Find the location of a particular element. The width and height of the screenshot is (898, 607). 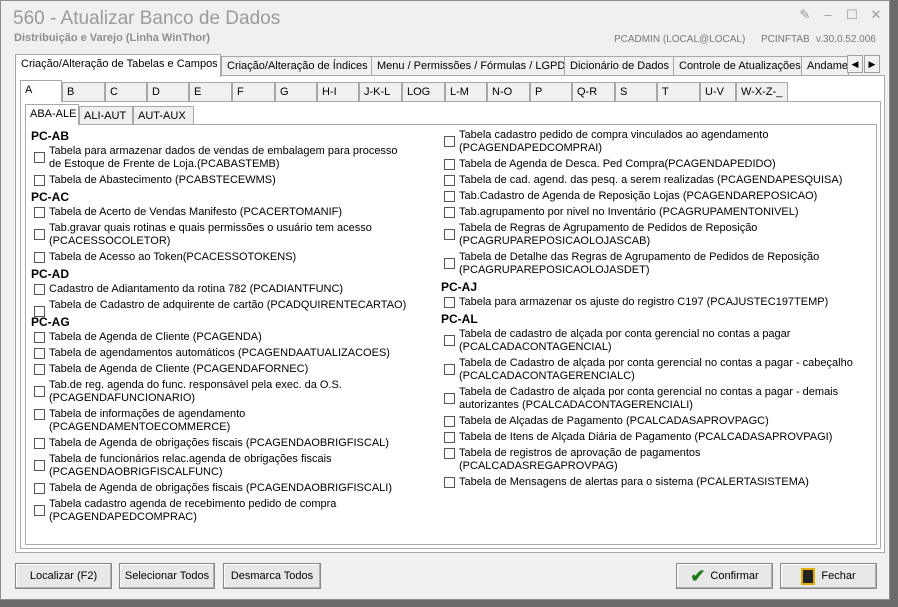

minimize-icon: – is located at coordinates (828, 15).